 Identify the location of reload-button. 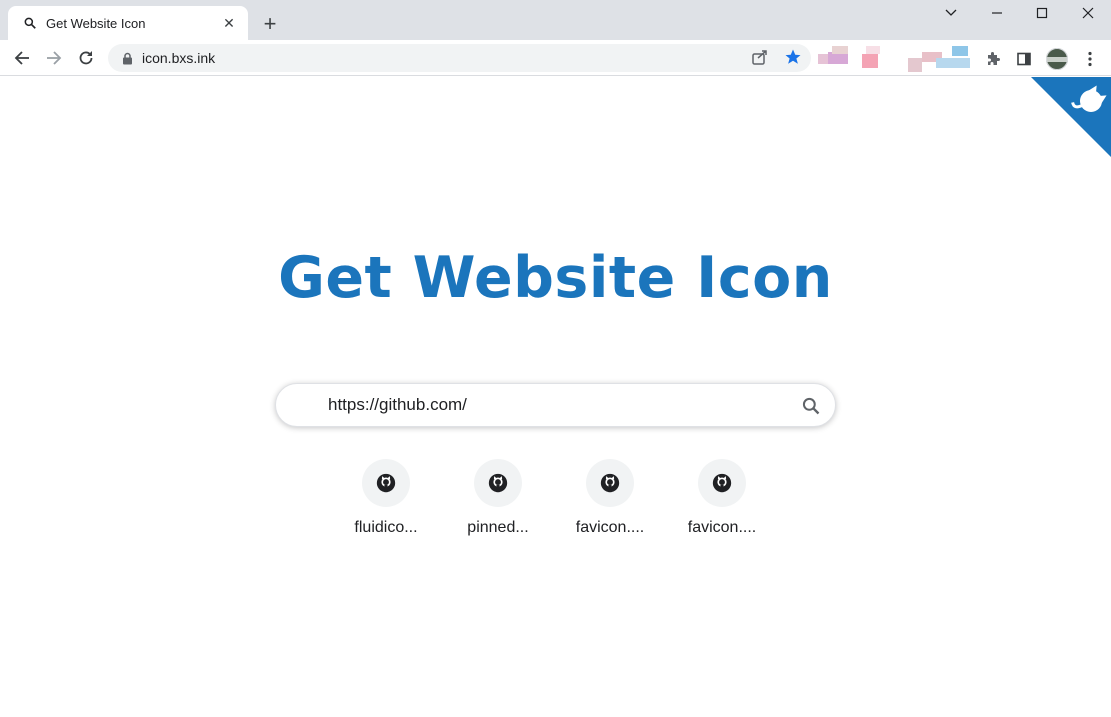
(86, 58).